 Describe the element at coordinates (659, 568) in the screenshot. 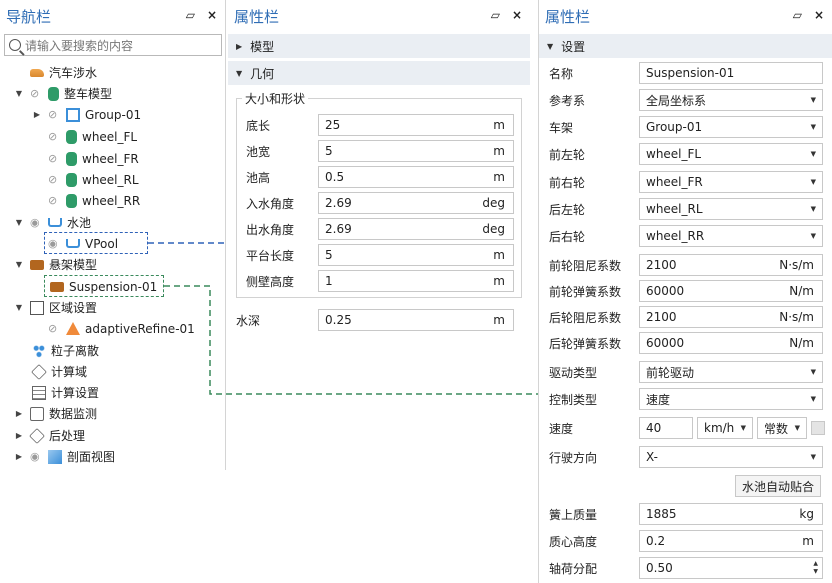

I see `field-value: 0.50` at that location.